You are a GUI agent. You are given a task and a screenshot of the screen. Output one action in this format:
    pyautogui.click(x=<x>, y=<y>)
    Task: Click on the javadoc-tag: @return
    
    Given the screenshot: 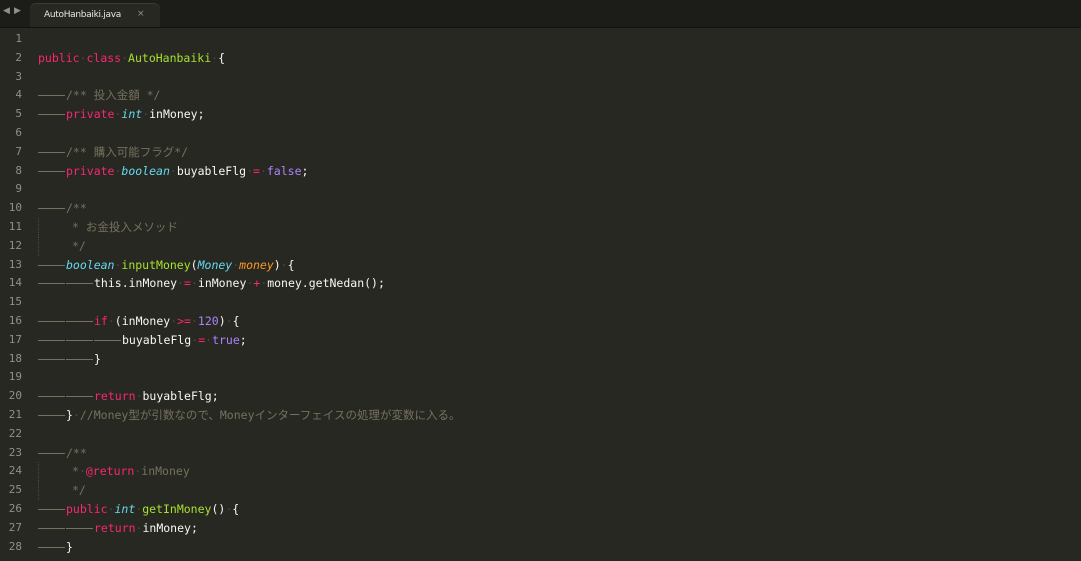 What is the action you would take?
    pyautogui.click(x=110, y=471)
    